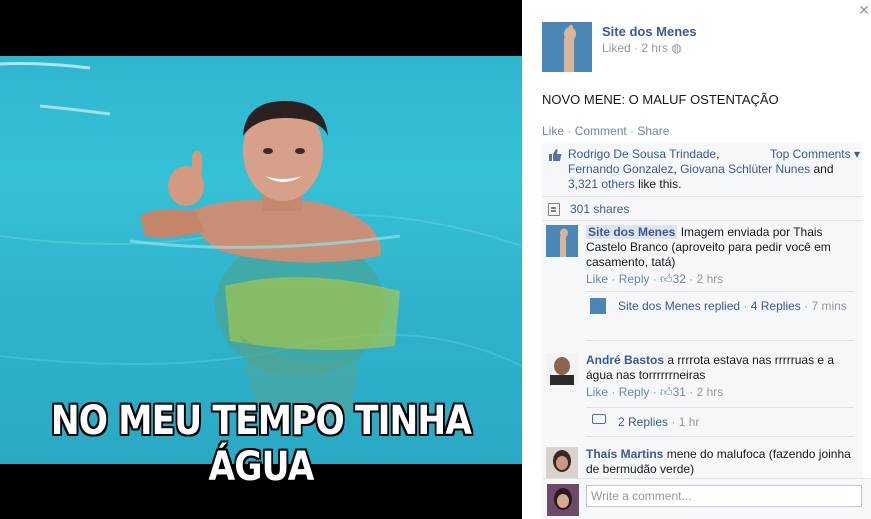 Image resolution: width=871 pixels, height=519 pixels. I want to click on comment-like-count: 👍︎32, so click(673, 279).